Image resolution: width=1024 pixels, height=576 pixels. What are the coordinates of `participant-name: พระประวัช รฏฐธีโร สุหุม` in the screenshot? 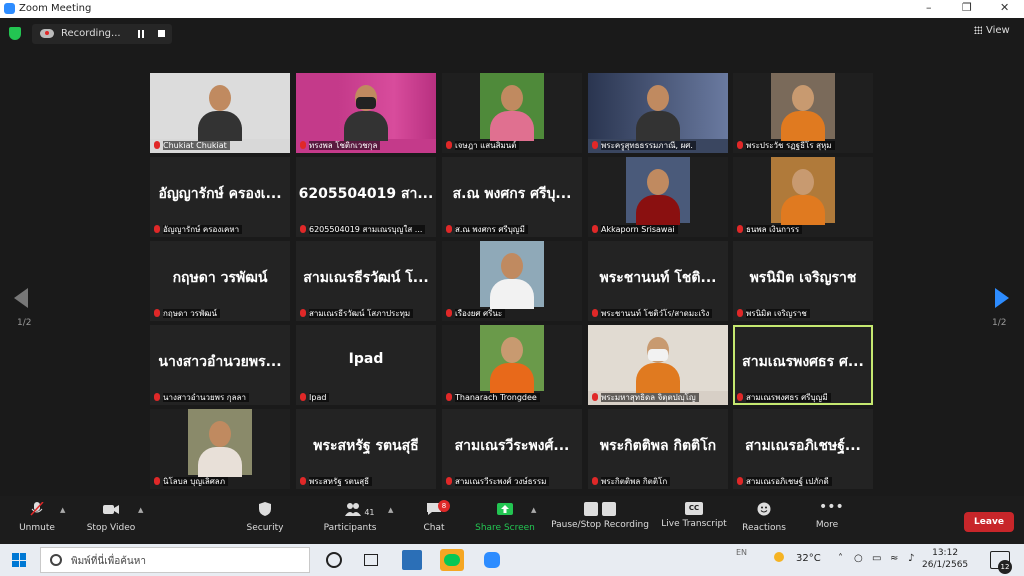 It's located at (790, 145).